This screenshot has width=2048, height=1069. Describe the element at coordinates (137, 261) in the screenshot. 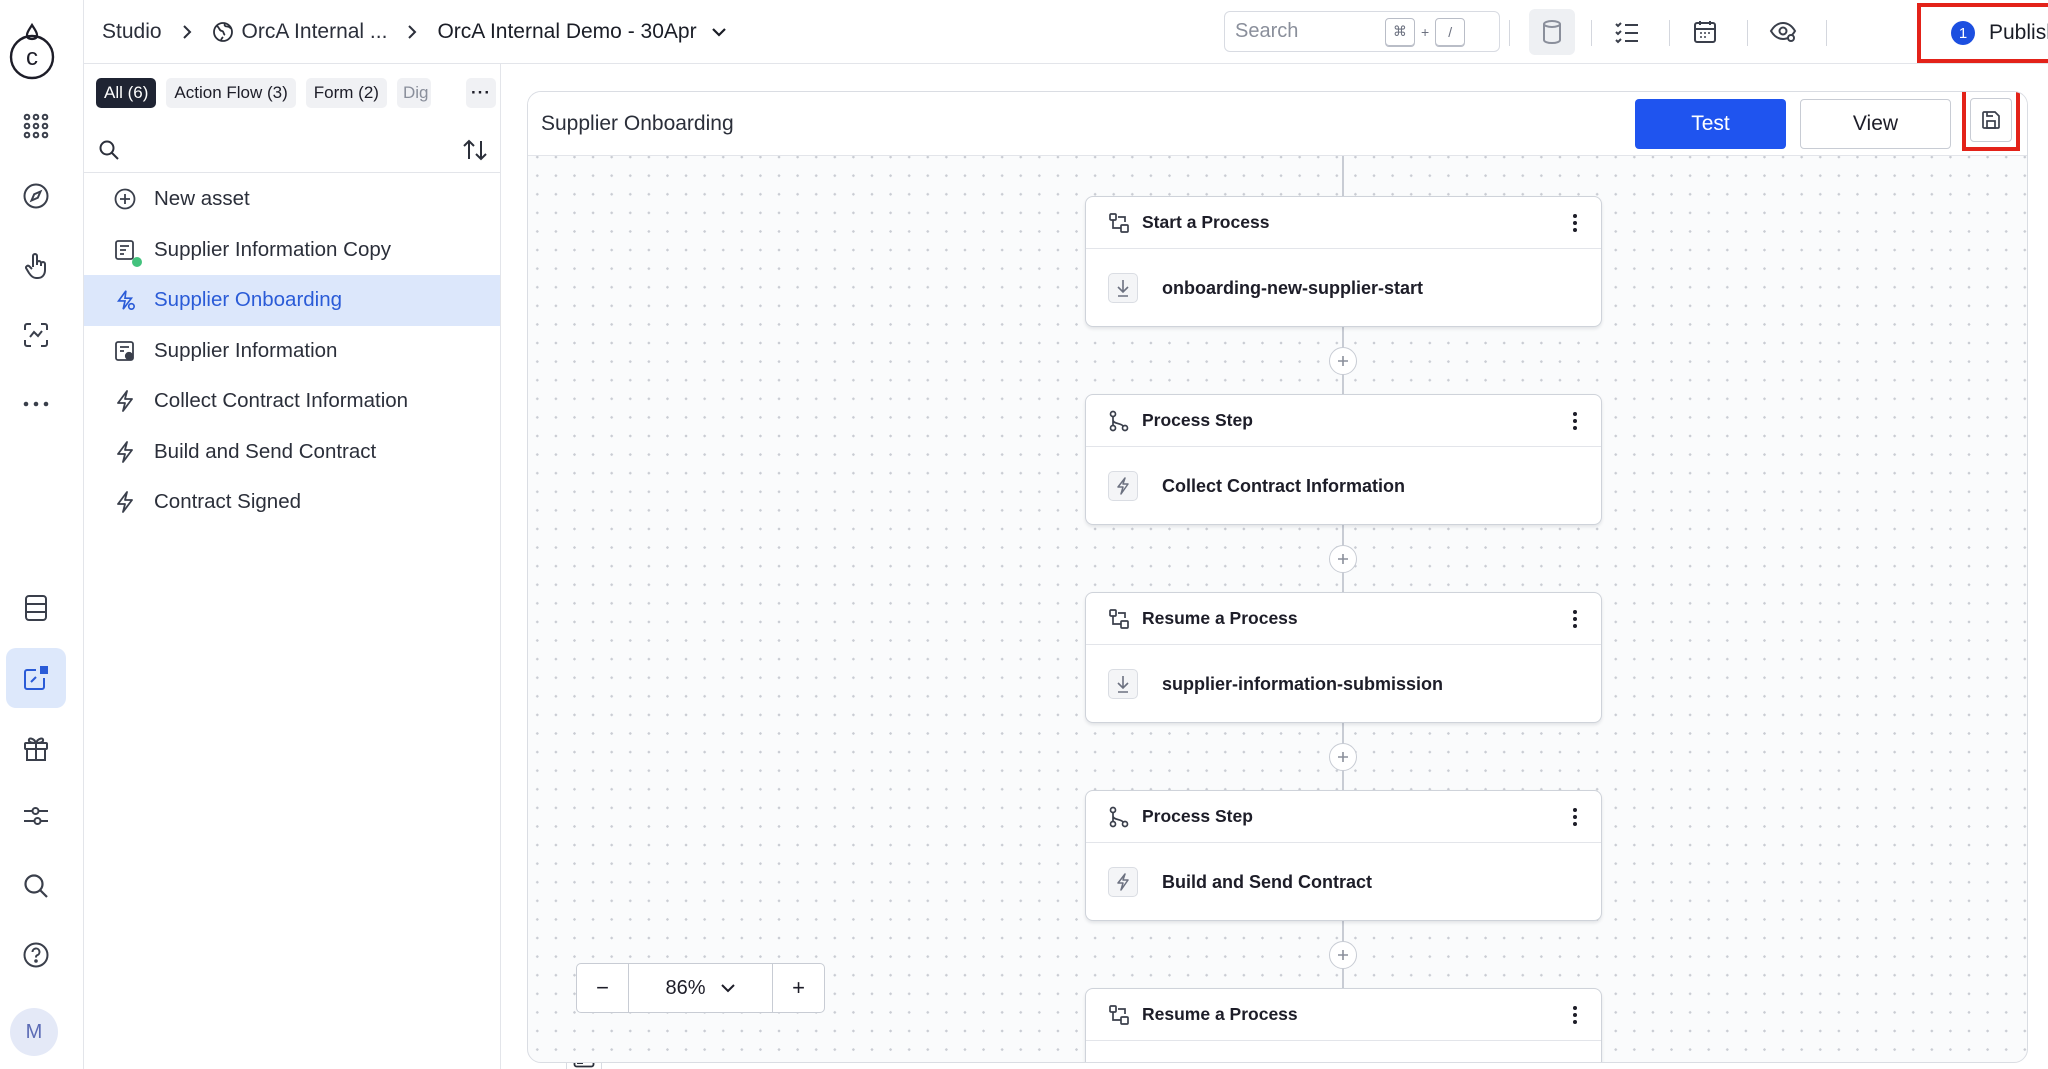

I see `status-dot` at that location.